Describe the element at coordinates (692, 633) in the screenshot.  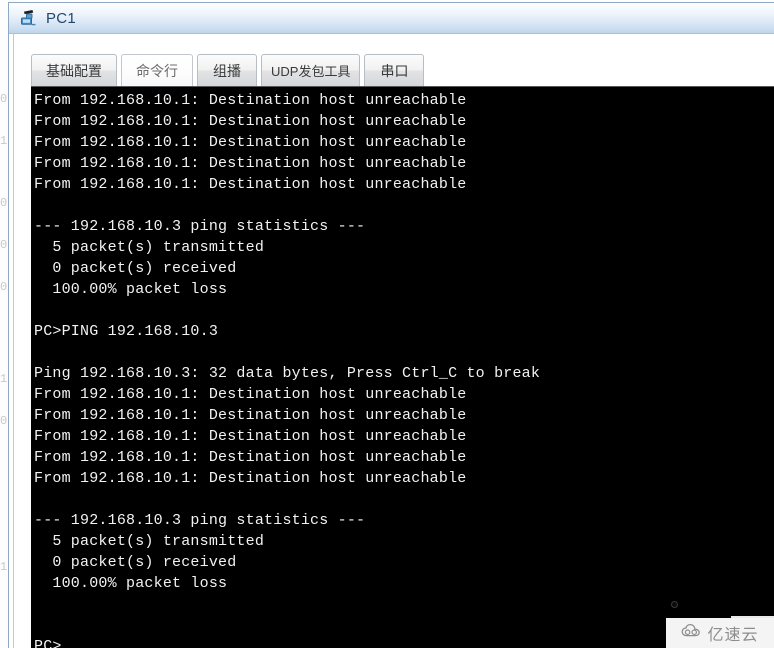
I see `cloud-icon` at that location.